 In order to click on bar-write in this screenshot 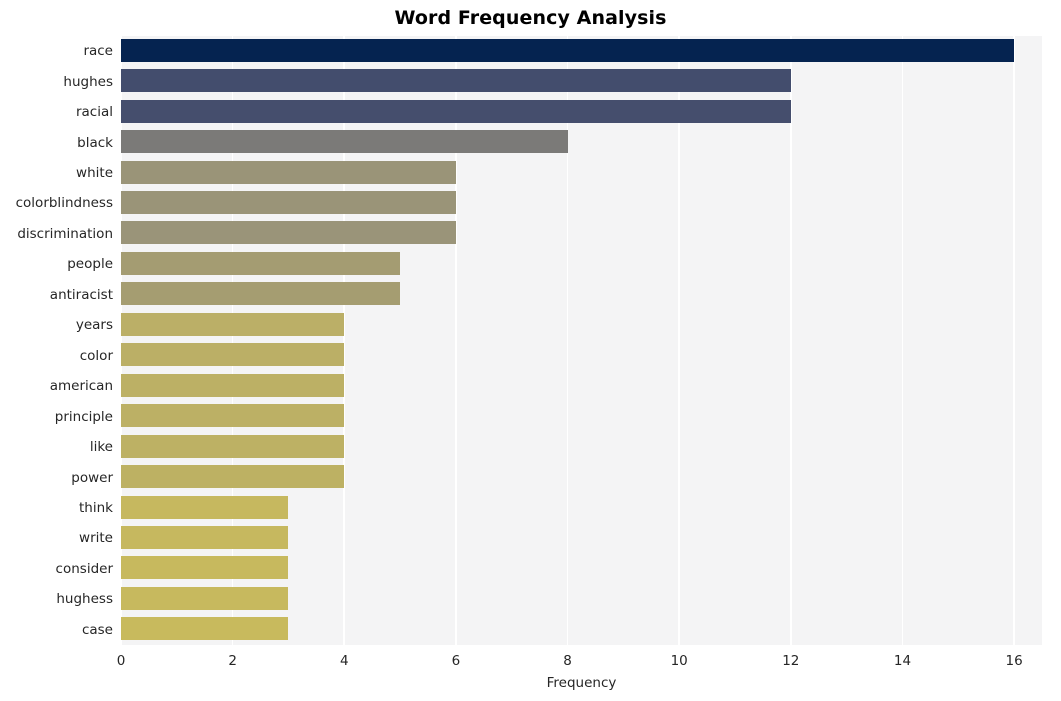, I will do `click(205, 537)`.